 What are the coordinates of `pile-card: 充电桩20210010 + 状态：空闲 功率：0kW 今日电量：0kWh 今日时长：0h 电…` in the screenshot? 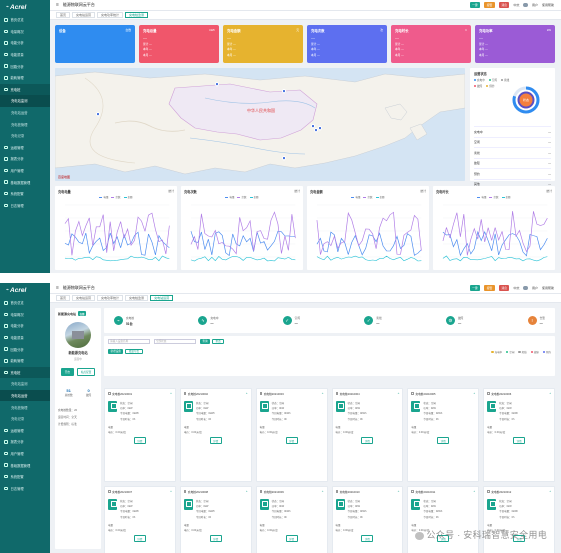 It's located at (367, 519).